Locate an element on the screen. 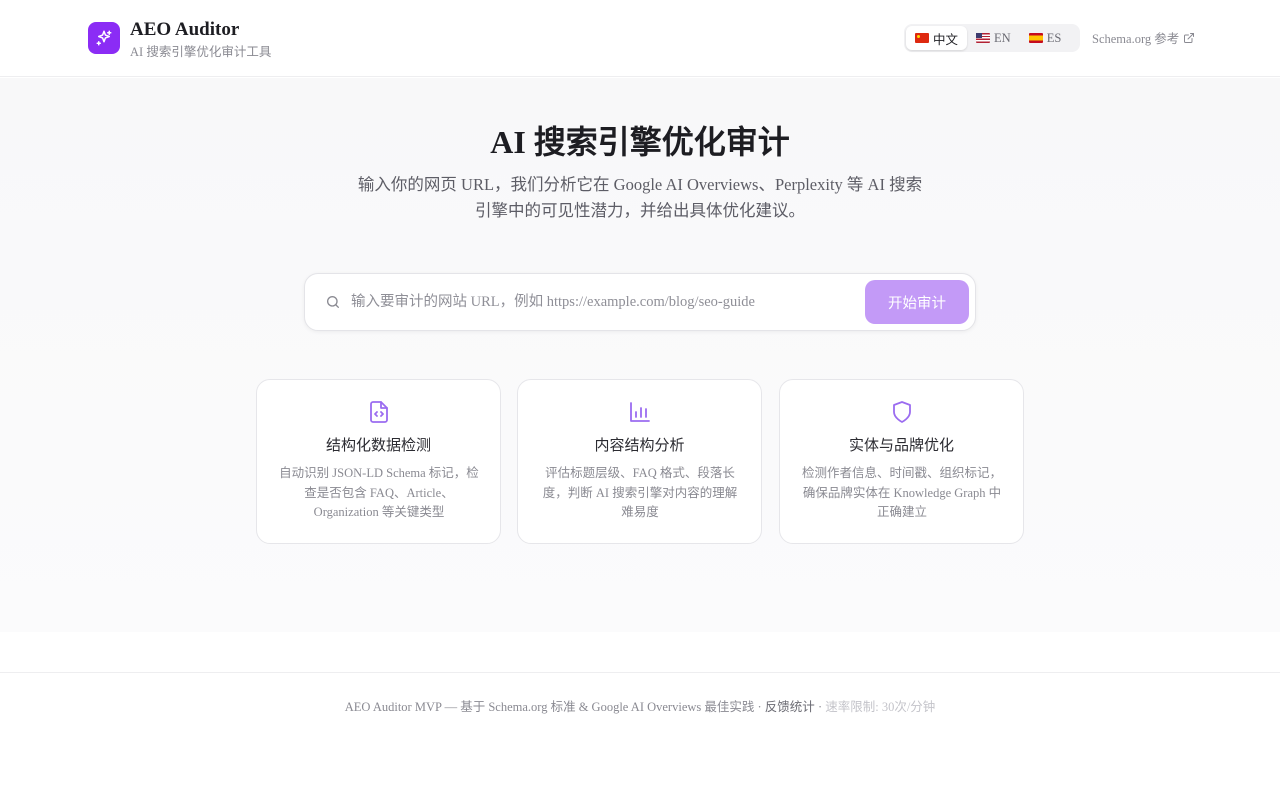 Image resolution: width=1280 pixels, height=800 pixels. feature-title: 内容结构分析 is located at coordinates (639, 446).